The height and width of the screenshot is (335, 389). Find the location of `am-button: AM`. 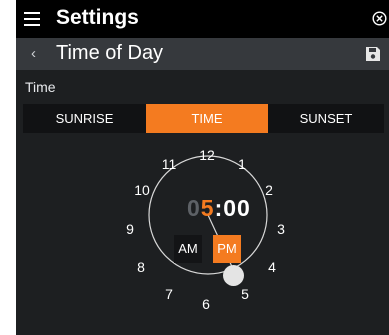

am-button: AM is located at coordinates (188, 249).